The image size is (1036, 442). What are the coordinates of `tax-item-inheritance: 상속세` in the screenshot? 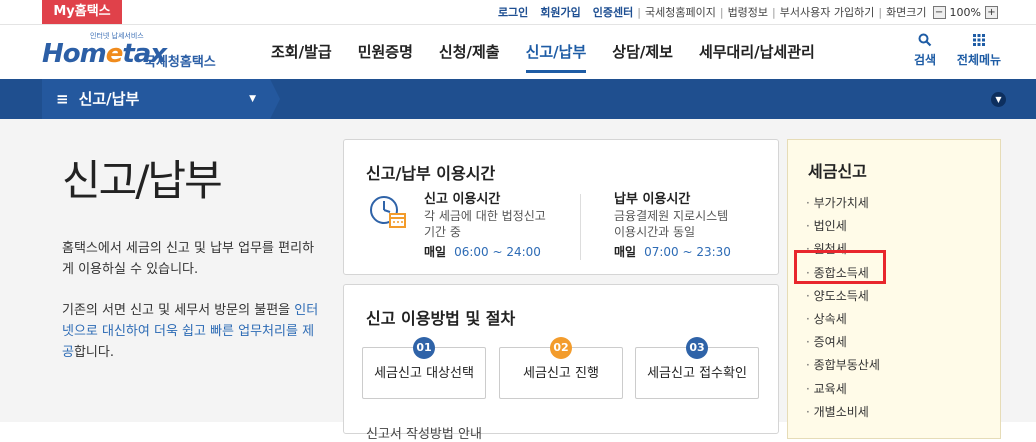 It's located at (843, 319).